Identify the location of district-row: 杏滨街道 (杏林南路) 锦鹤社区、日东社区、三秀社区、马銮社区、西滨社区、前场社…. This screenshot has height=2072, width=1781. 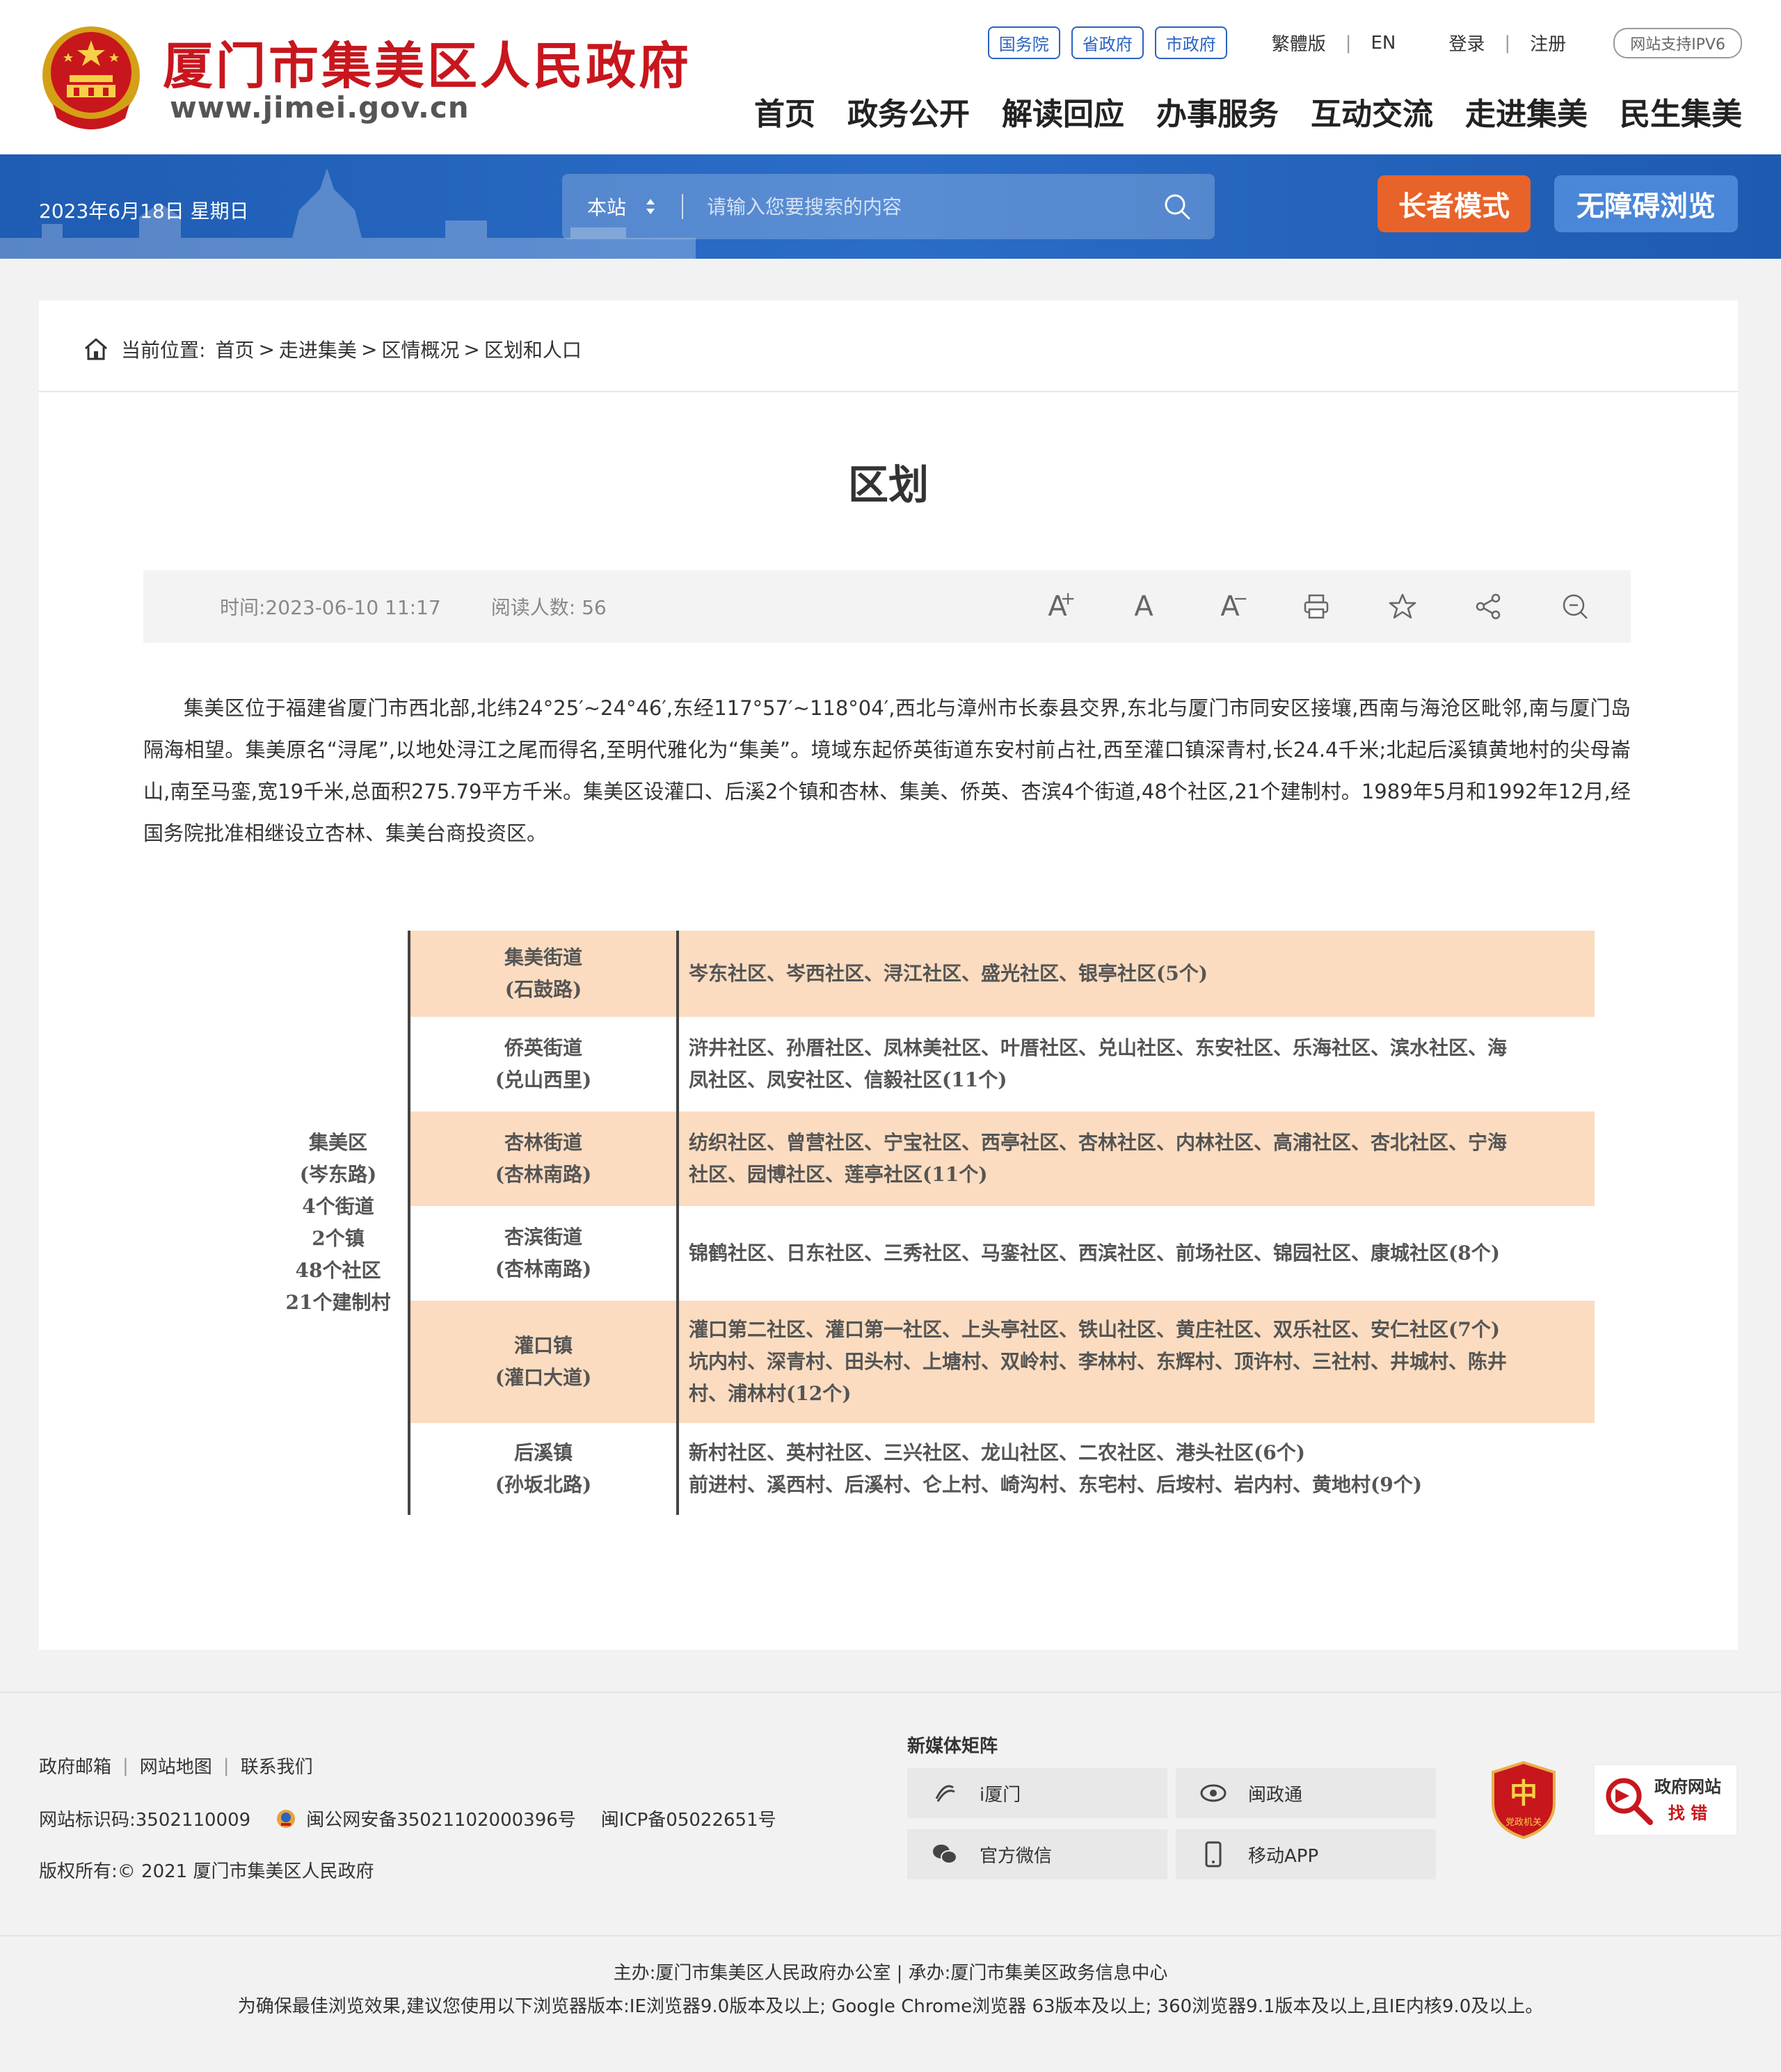
(1002, 1253).